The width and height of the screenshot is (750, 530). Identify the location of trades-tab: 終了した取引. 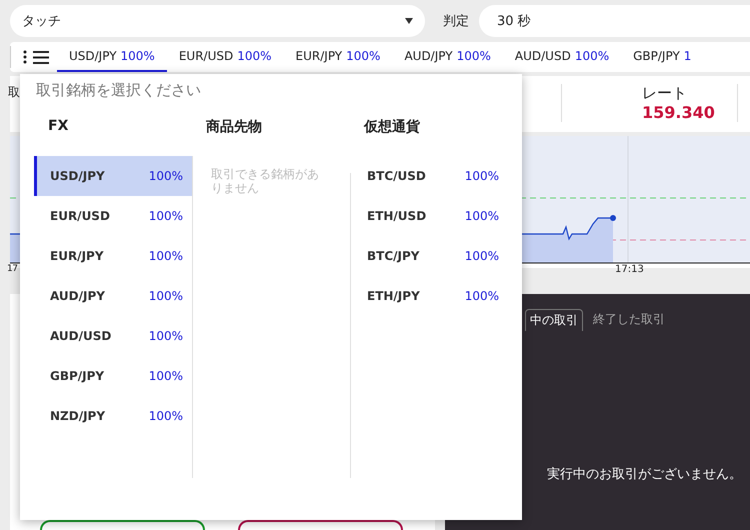
(629, 320).